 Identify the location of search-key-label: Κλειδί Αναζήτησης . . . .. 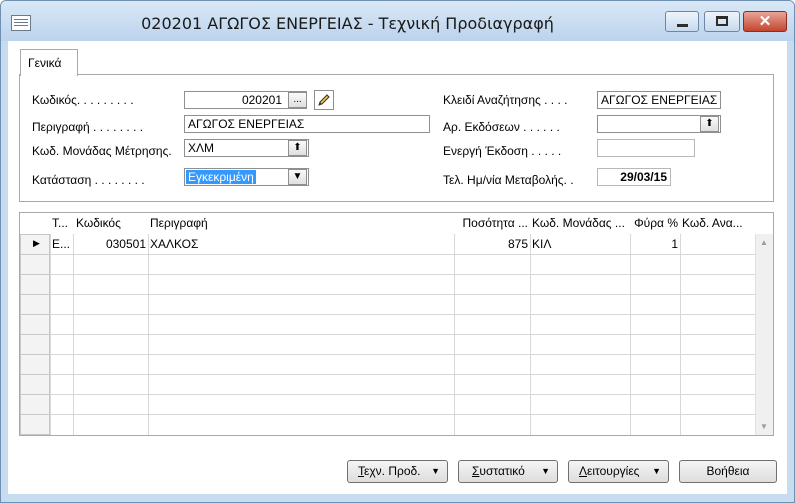
(505, 100).